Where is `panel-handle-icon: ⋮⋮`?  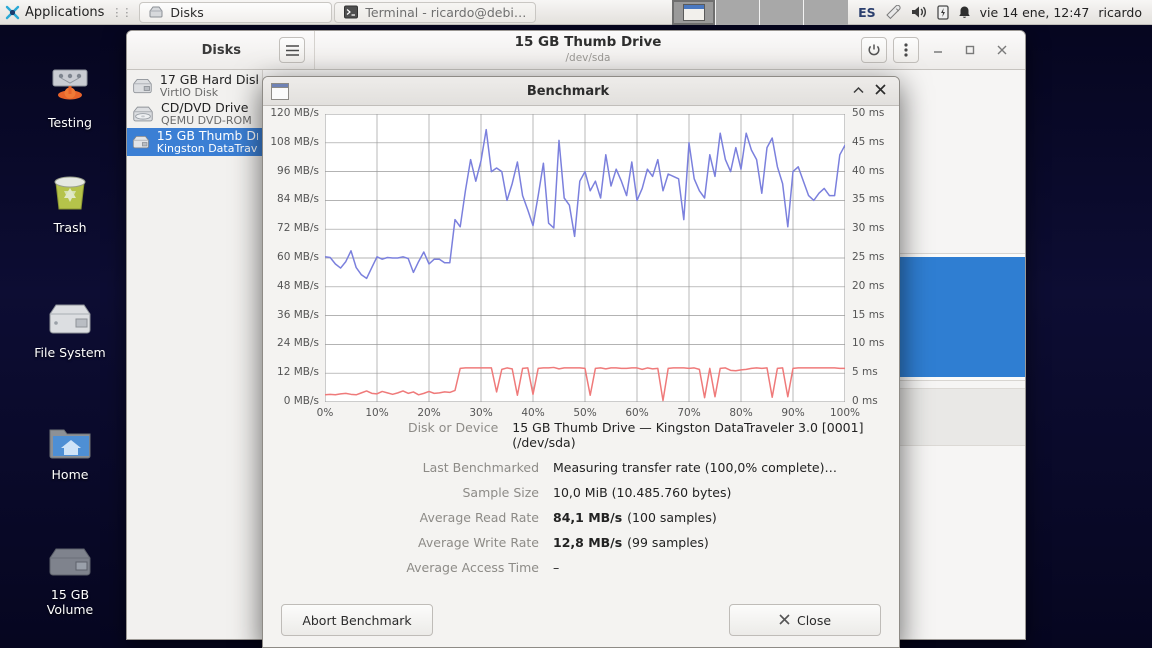 panel-handle-icon: ⋮⋮ is located at coordinates (121, 12).